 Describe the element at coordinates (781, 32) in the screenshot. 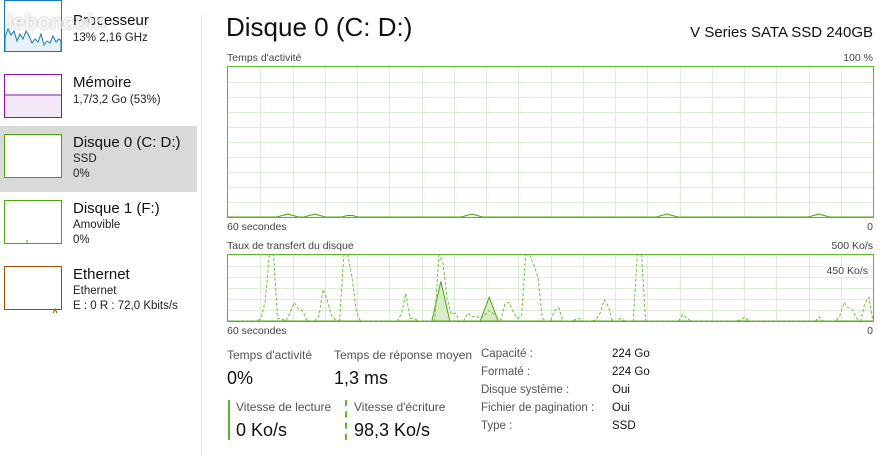

I see `disk-model: V Series SATA SSD 240GB` at that location.